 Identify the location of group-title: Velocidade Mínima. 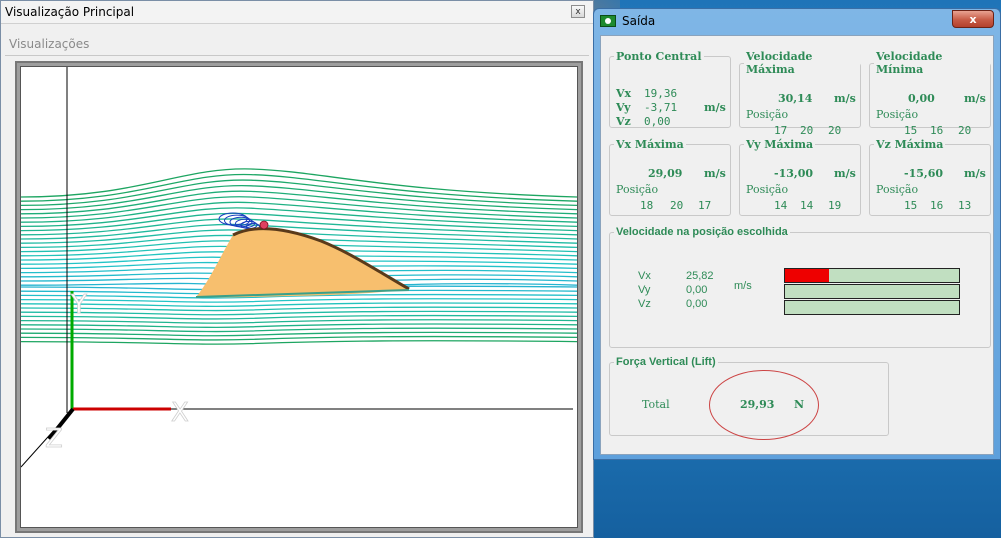
(909, 63).